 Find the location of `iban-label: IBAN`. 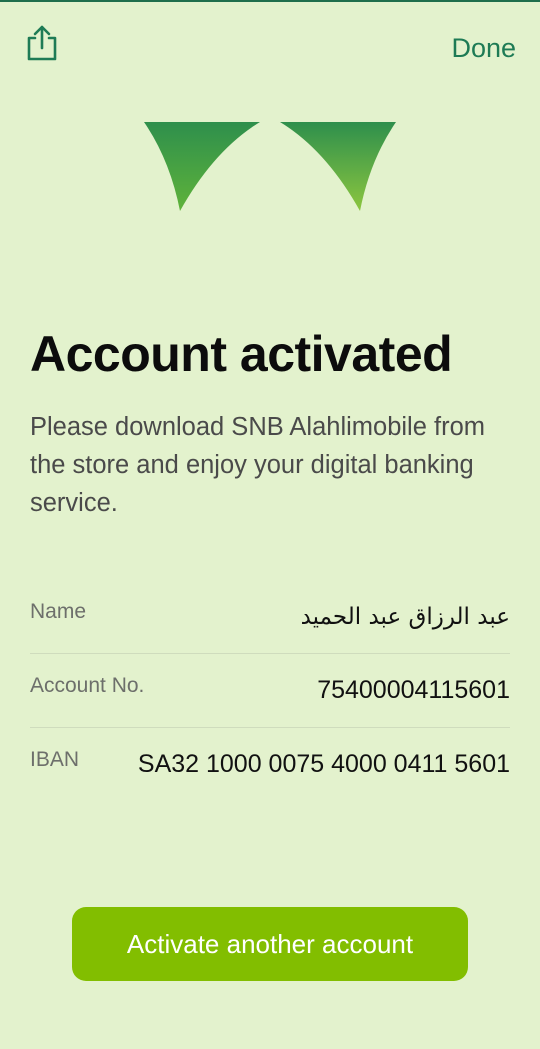

iban-label: IBAN is located at coordinates (55, 759).